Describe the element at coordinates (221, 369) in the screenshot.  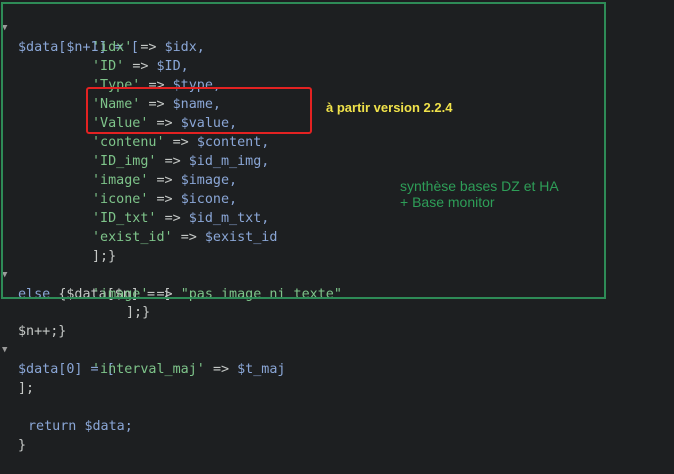
I see `arrow-operator: =>` at that location.